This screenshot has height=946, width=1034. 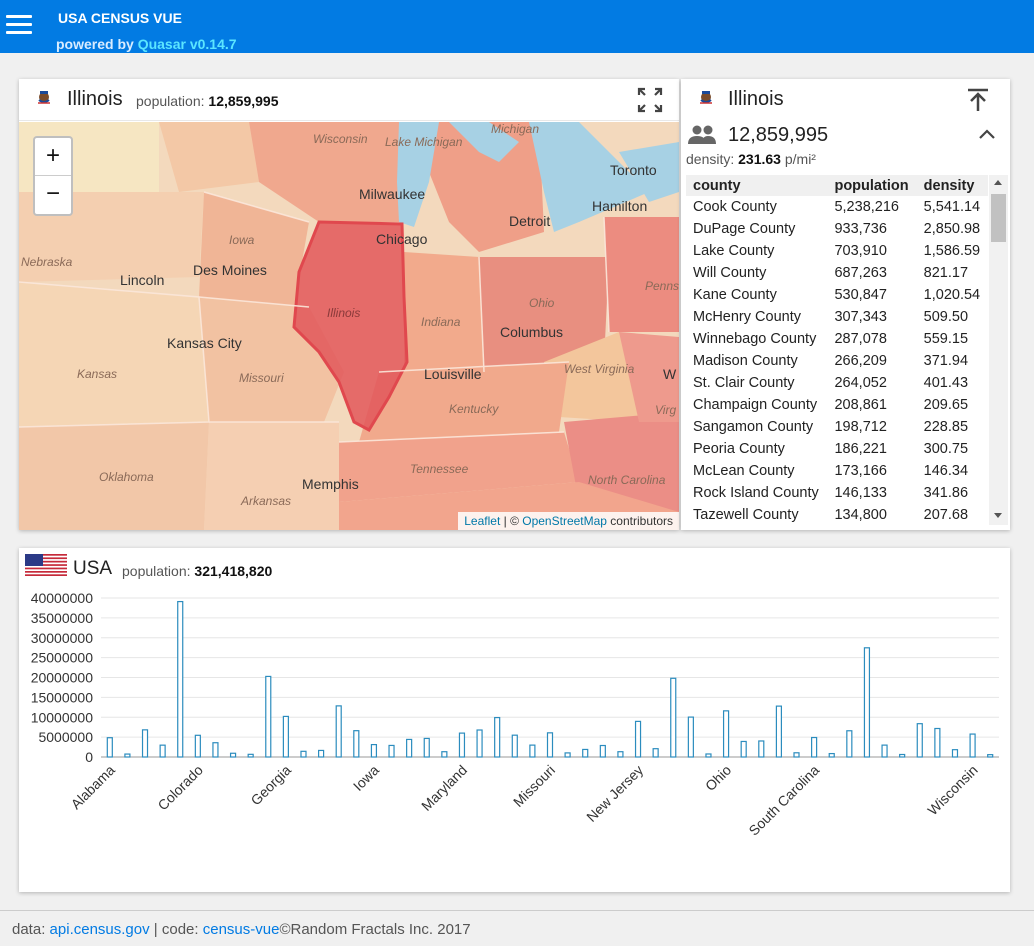 I want to click on zoom-in-button: +, so click(x=53, y=157).